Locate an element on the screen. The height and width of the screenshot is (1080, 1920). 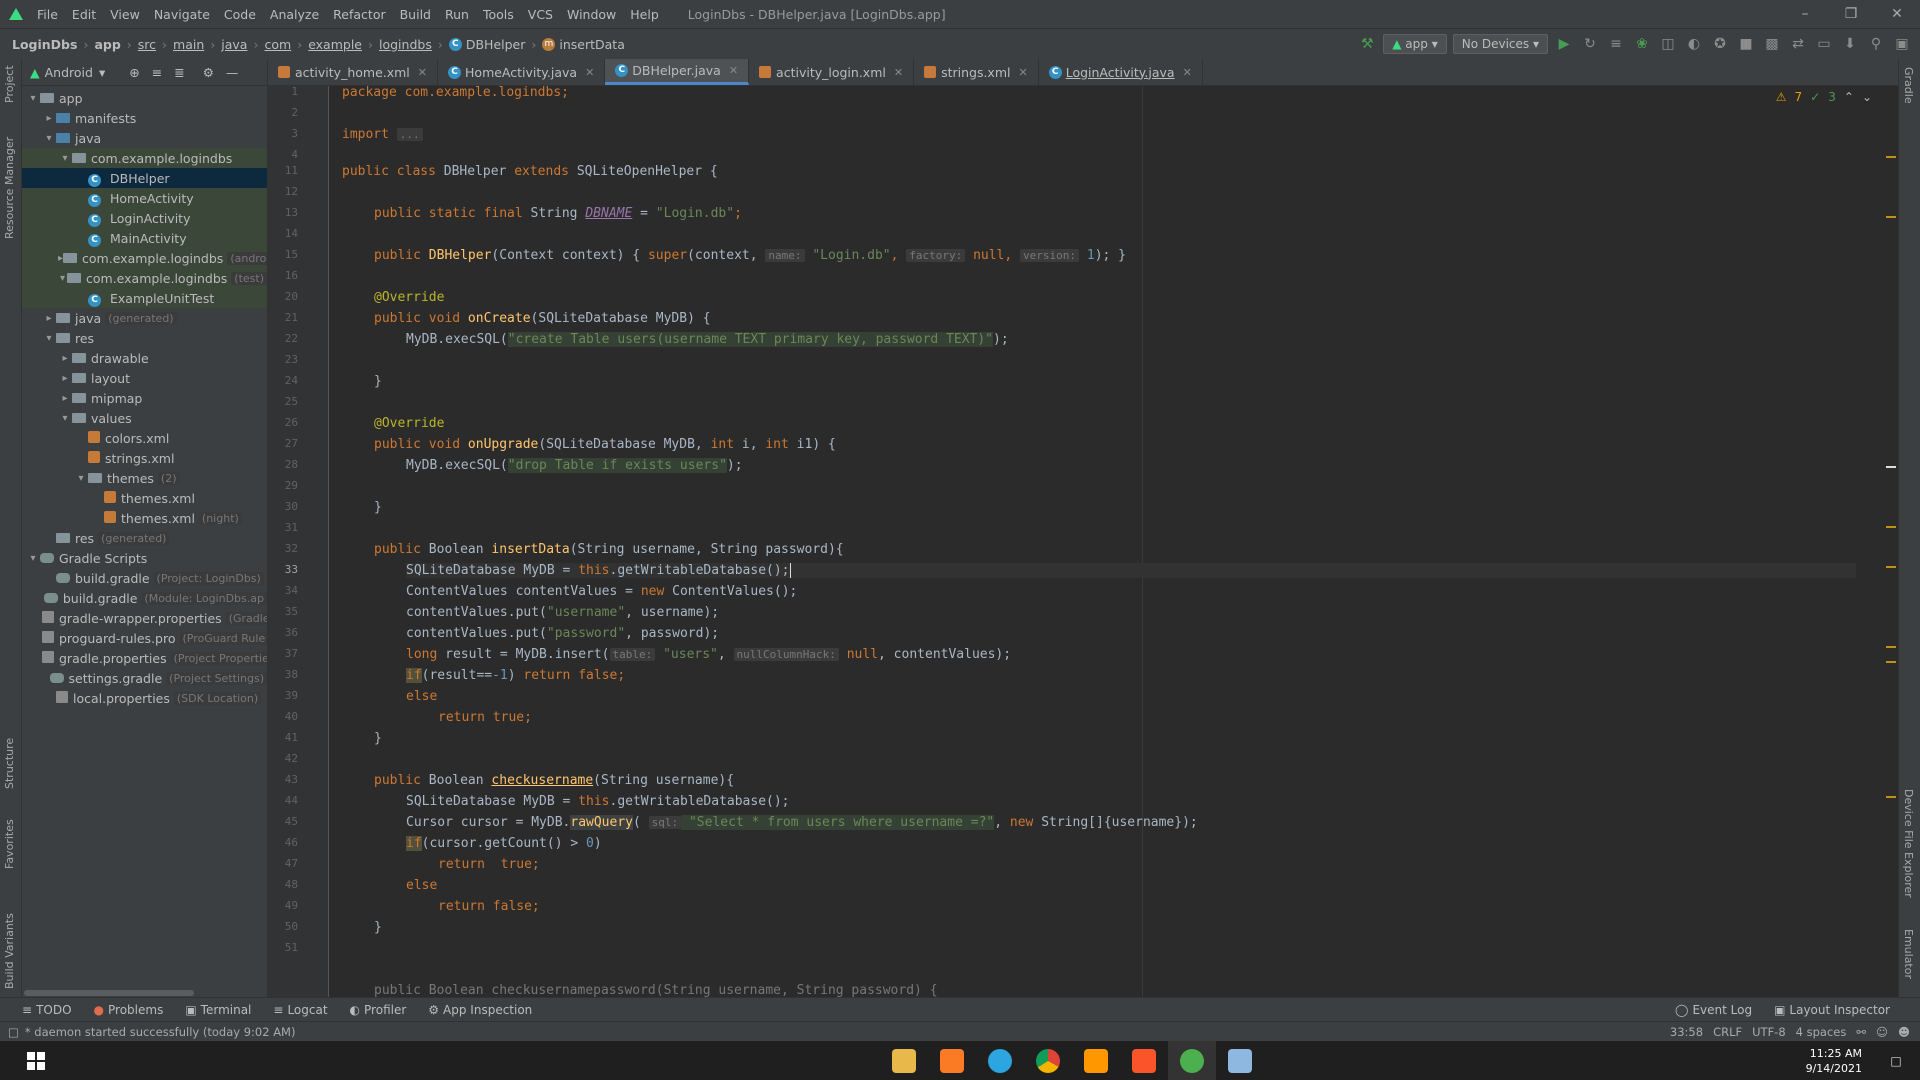
menu-navigate: Navigate is located at coordinates (182, 14).